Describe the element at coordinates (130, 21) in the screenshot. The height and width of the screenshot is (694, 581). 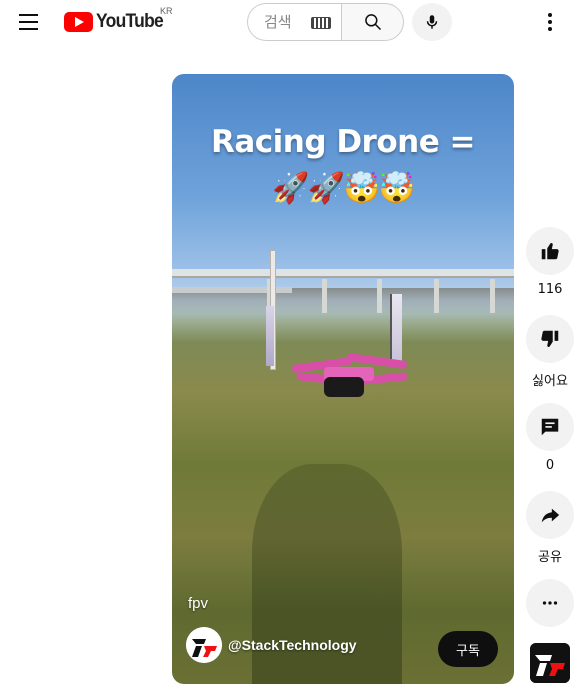
I see `logo-text: YouTube` at that location.